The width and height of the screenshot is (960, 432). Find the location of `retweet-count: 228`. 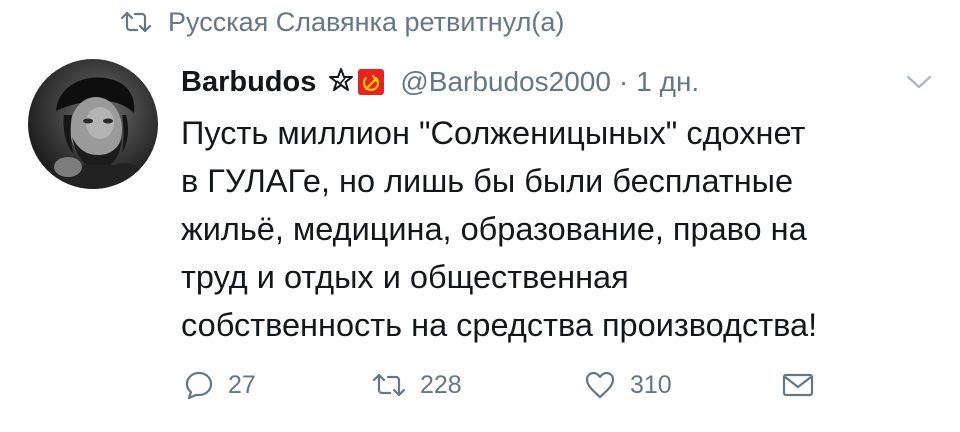

retweet-count: 228 is located at coordinates (441, 384).